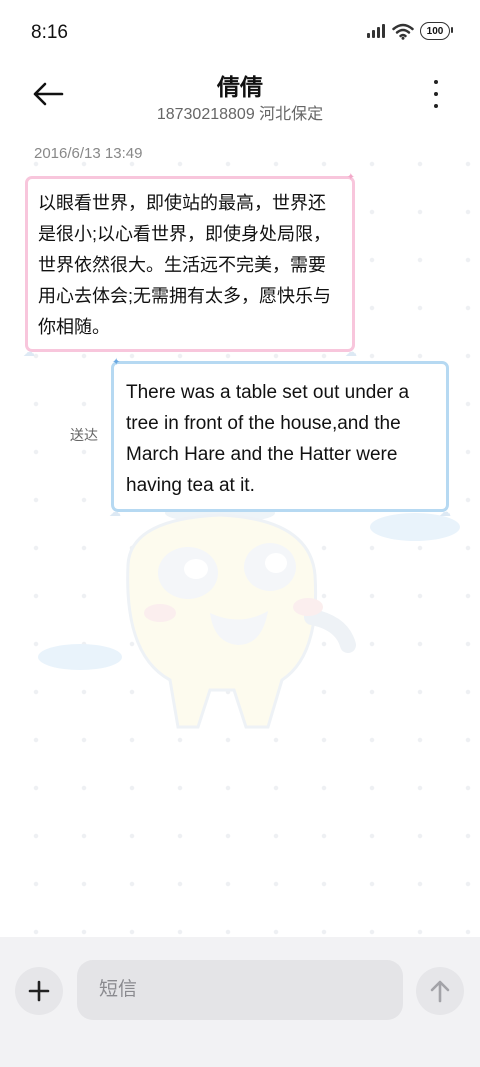  What do you see at coordinates (240, 114) in the screenshot?
I see `contact-phone-location: 18730218809 河北保定` at bounding box center [240, 114].